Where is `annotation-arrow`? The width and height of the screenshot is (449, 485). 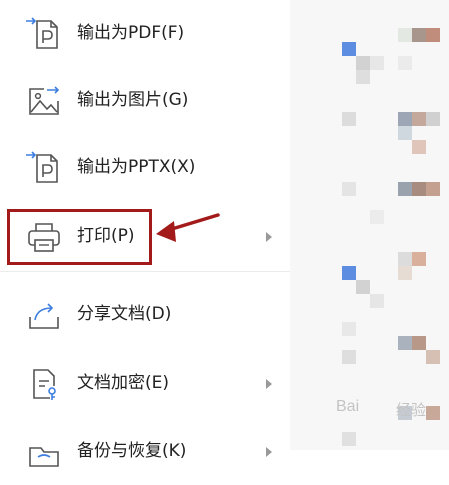 annotation-arrow is located at coordinates (188, 227).